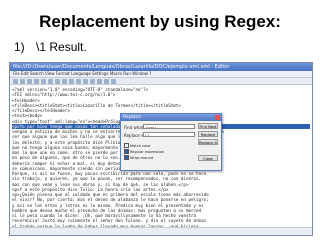 This screenshot has width=320, height=240. What do you see at coordinates (208, 158) in the screenshot?
I see `close-button: Close` at bounding box center [208, 158].